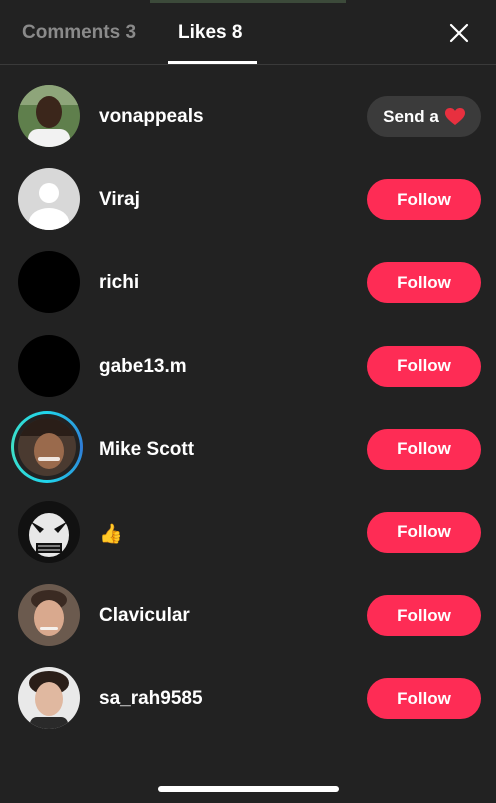  Describe the element at coordinates (248, 356) in the screenshot. I see `list-item: gabe13.m Follow` at that location.